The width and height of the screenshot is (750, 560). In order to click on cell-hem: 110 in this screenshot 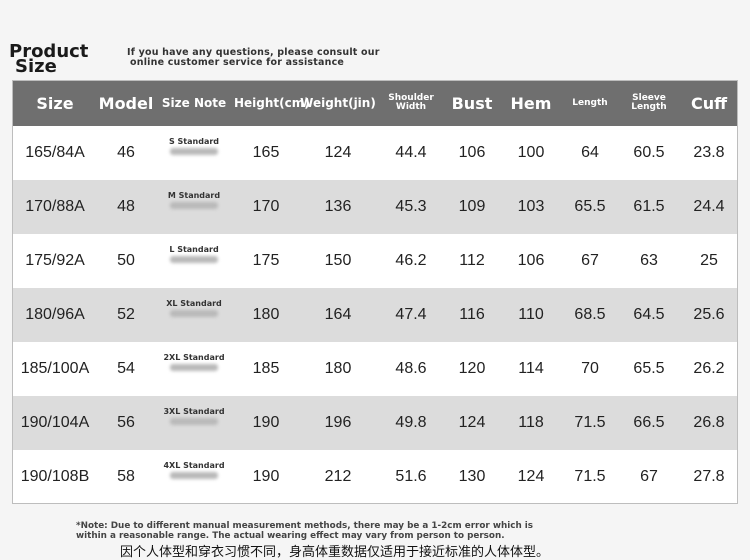, I will do `click(531, 314)`.